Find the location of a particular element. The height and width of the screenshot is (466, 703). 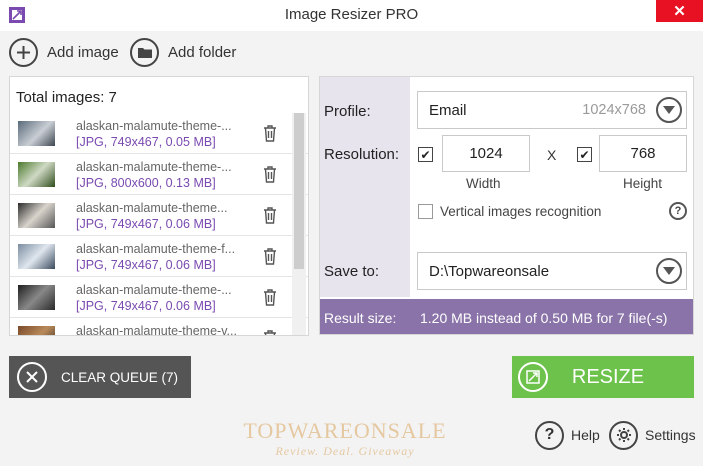

total-images-label: Total images: 7 is located at coordinates (66, 97).